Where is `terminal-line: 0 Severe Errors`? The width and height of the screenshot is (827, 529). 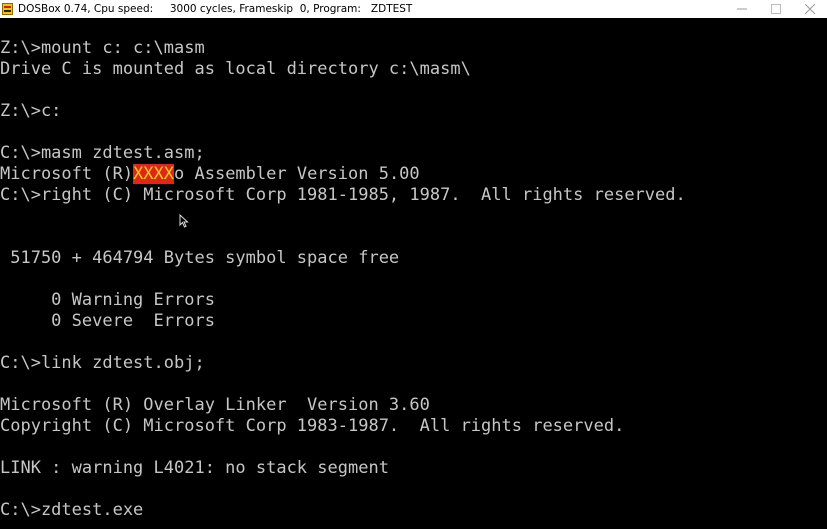
terminal-line: 0 Severe Errors is located at coordinates (107, 321).